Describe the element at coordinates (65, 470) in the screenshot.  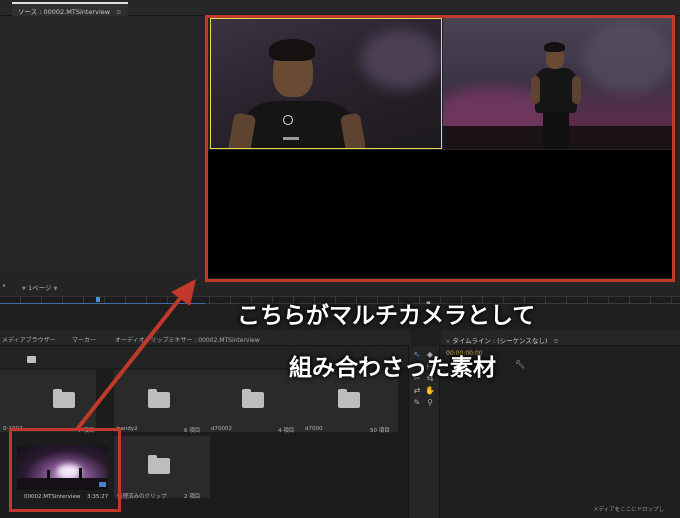
I see `clip-highlight-box` at that location.